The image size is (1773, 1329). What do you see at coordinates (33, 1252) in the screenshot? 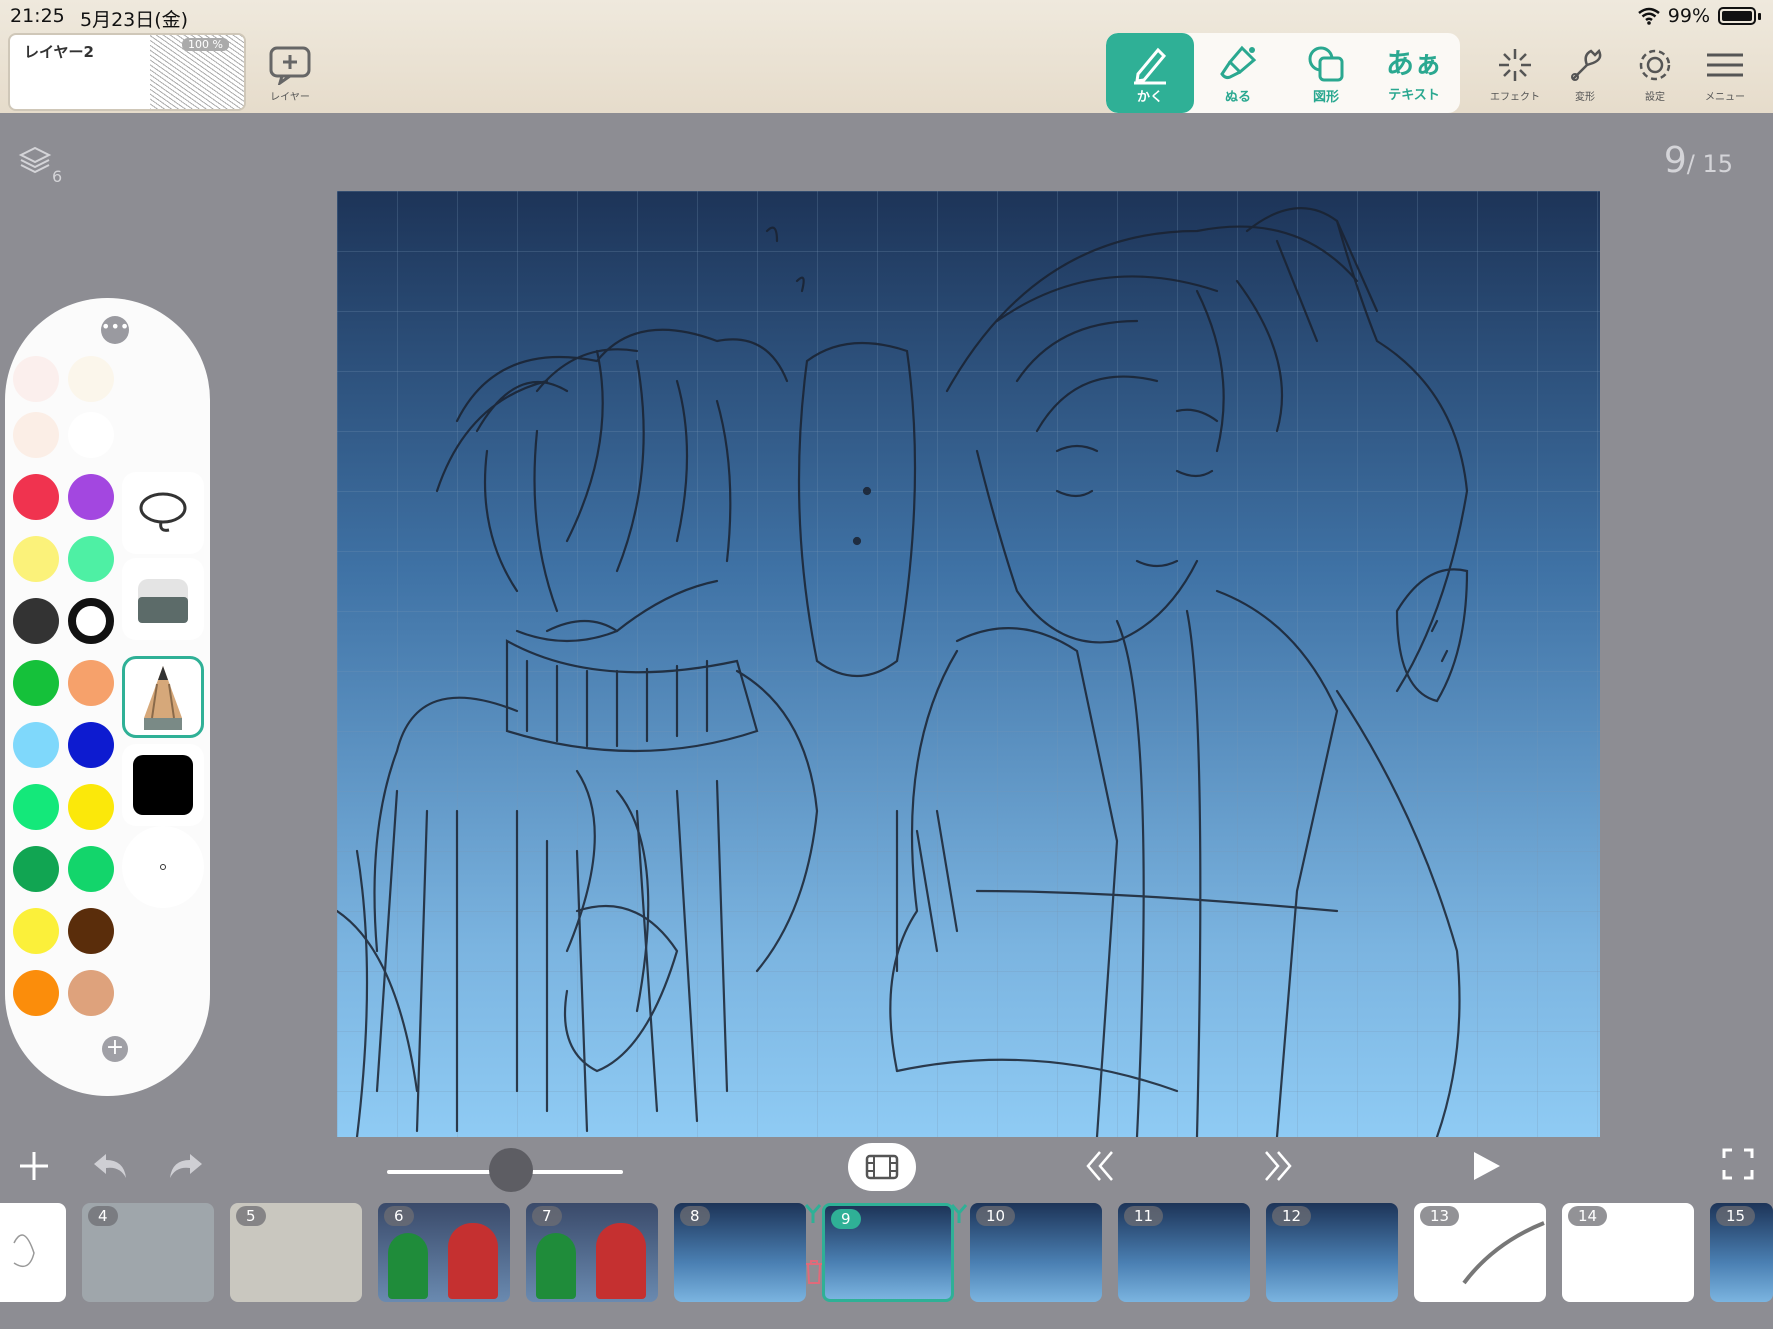
I see `frame-thumbnail` at bounding box center [33, 1252].